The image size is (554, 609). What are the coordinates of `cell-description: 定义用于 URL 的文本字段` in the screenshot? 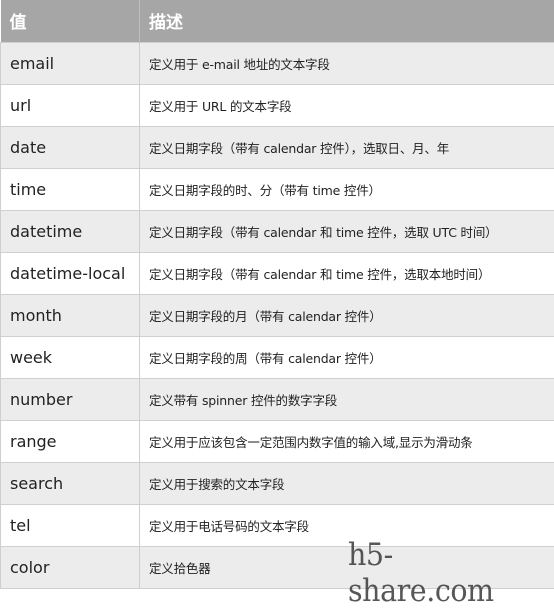 It's located at (347, 105).